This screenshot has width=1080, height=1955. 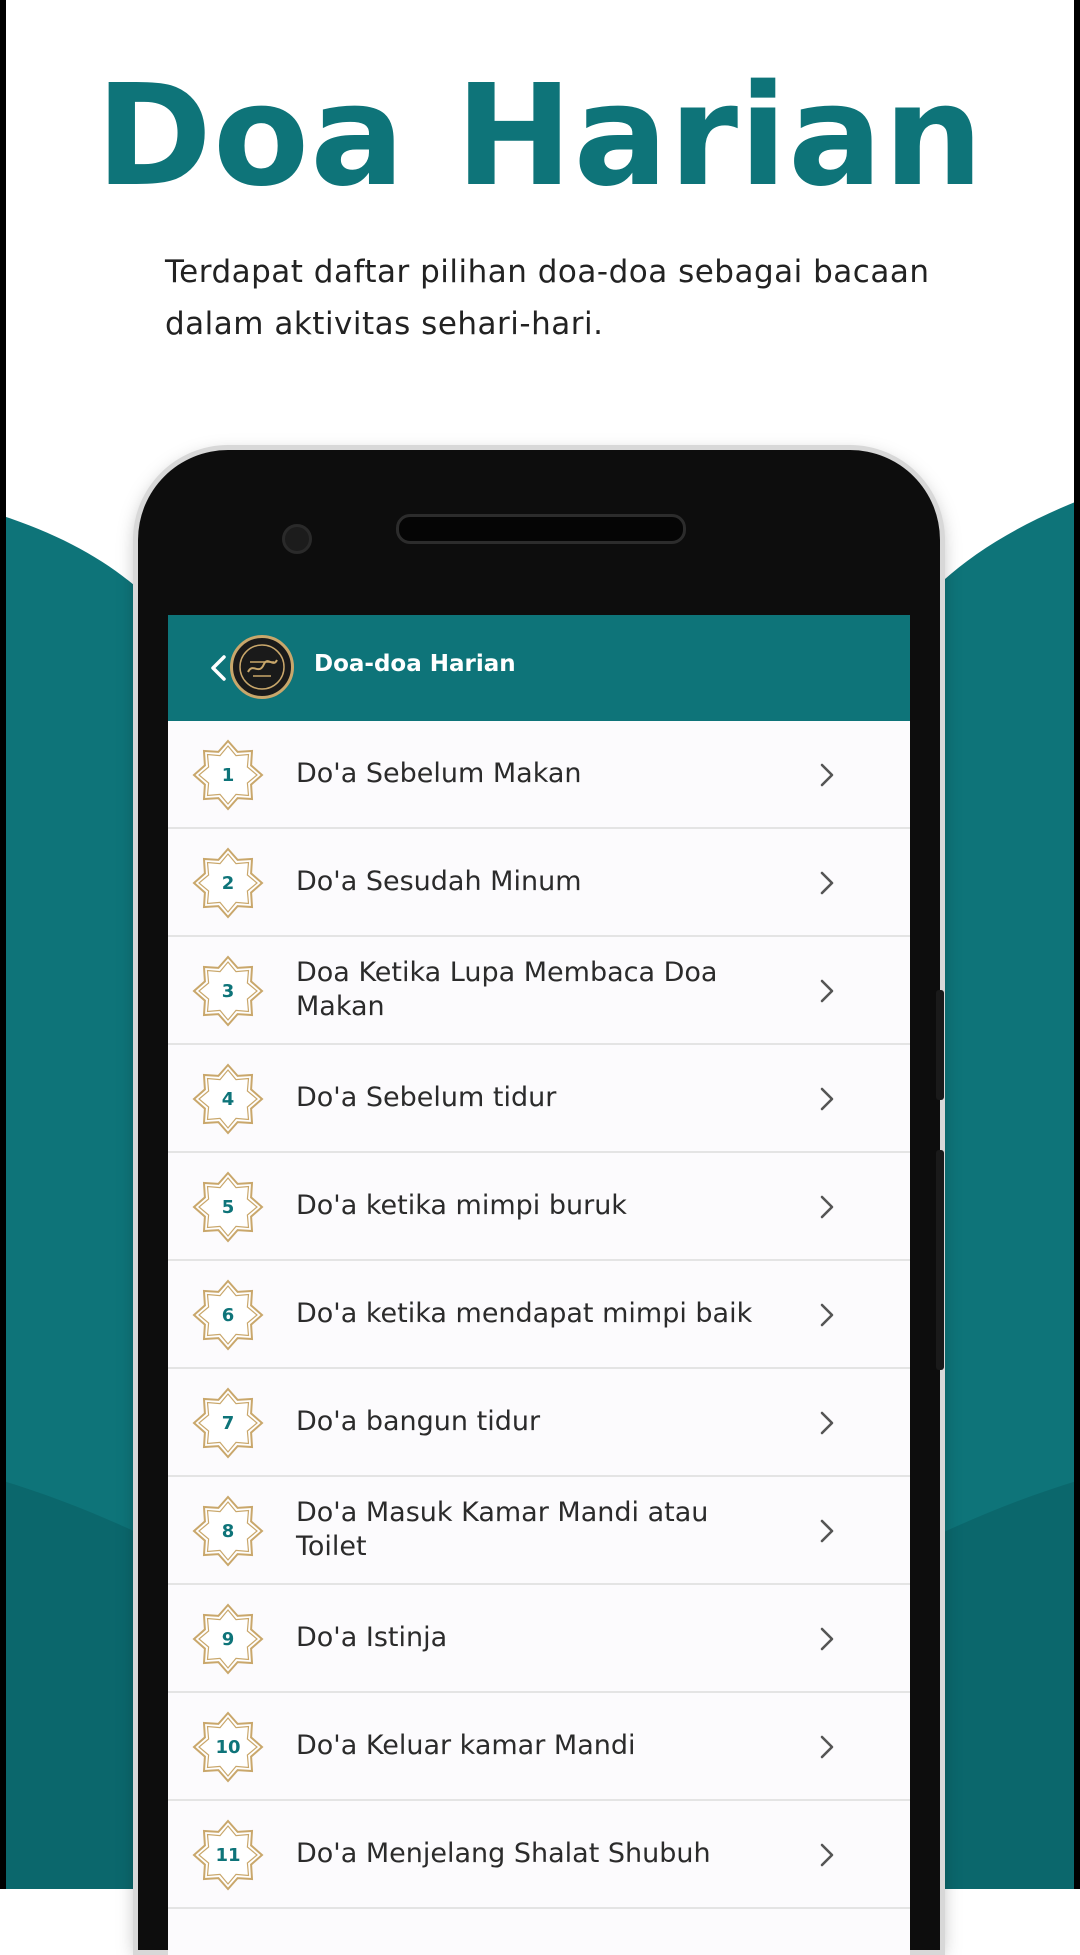 I want to click on list-item: 2 Do'a Sesudah Minum, so click(x=539, y=883).